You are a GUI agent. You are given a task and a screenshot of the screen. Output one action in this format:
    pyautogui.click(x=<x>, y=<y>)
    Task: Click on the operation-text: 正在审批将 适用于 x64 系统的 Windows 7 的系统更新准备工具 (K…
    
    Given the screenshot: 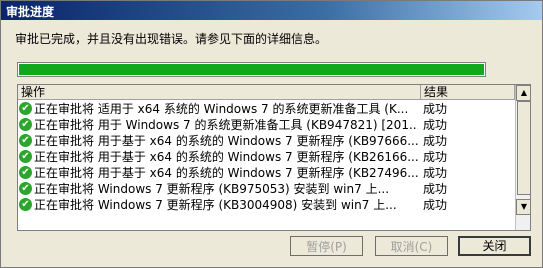 What is the action you would take?
    pyautogui.click(x=221, y=109)
    